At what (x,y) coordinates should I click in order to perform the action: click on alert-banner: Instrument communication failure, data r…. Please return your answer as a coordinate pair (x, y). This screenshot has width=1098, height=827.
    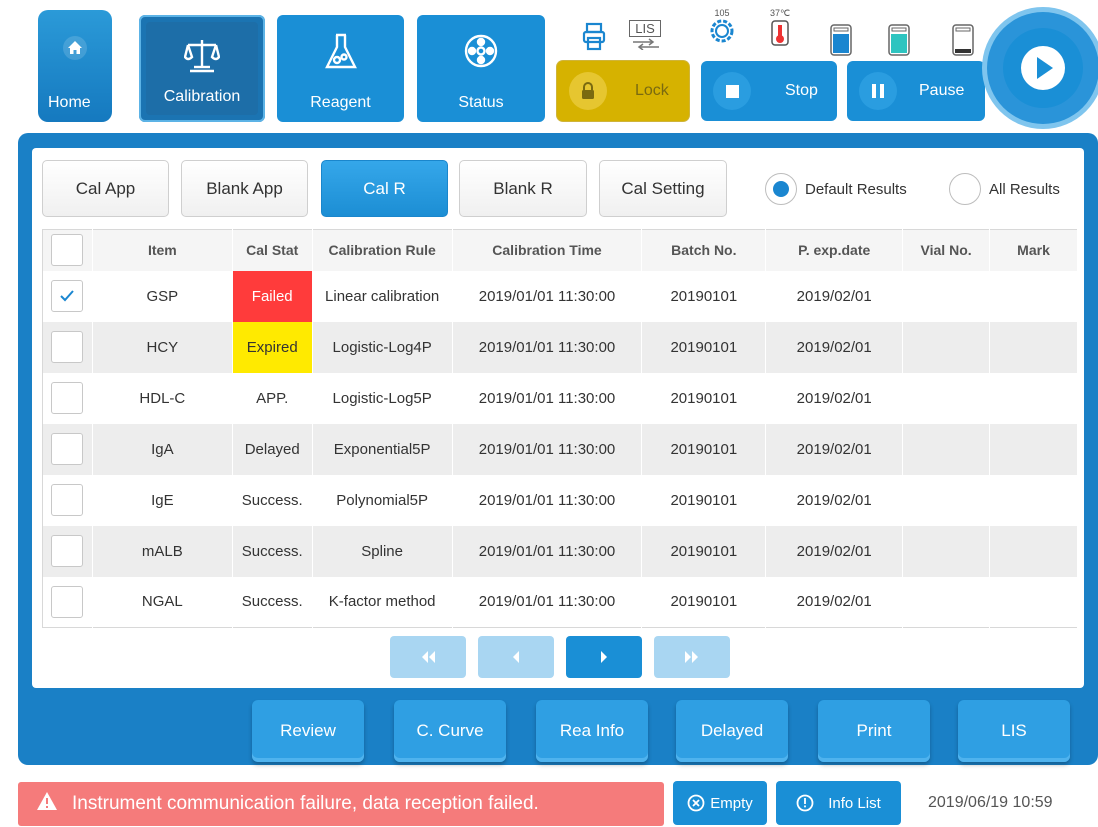
    Looking at the image, I should click on (341, 804).